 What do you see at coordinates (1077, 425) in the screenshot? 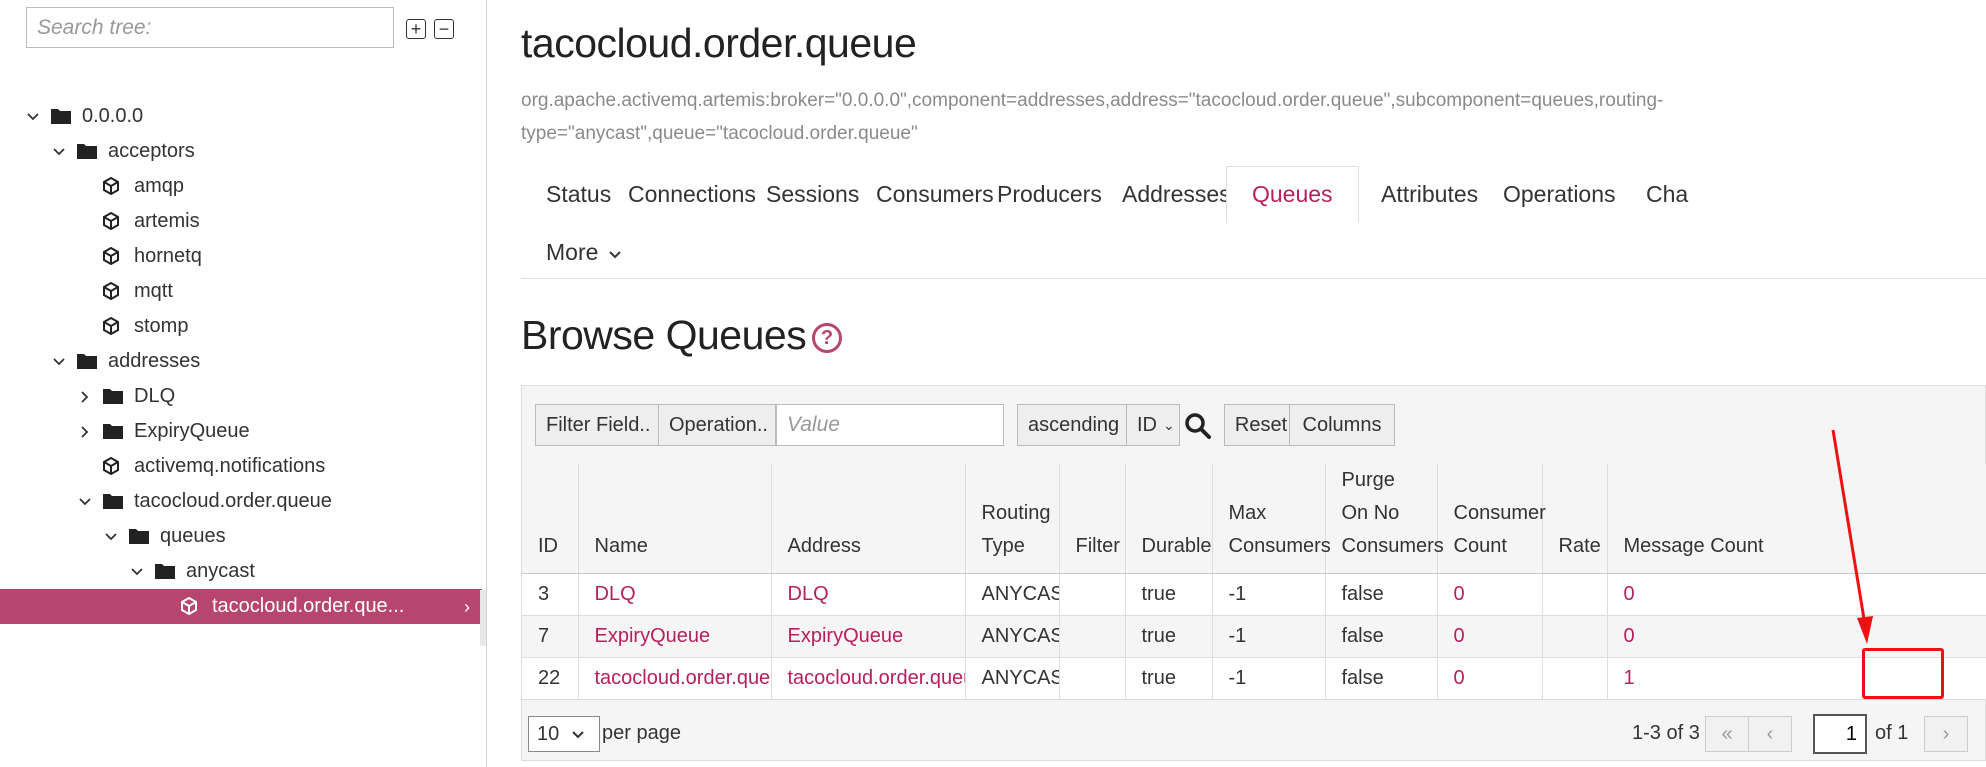
I see `sort-order-select: ascending ⌄` at bounding box center [1077, 425].